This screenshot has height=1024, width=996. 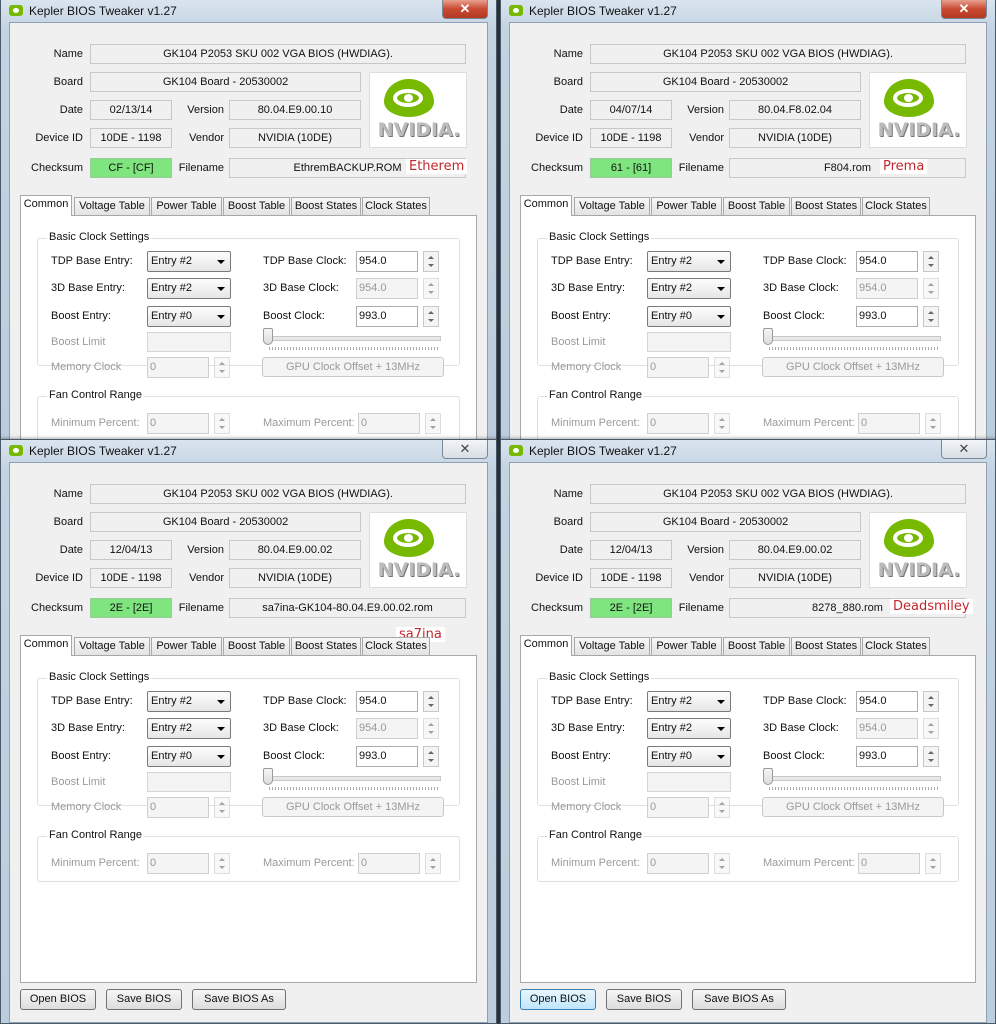 What do you see at coordinates (592, 701) in the screenshot?
I see `tdp-entry-label: TDP Base Entry:` at bounding box center [592, 701].